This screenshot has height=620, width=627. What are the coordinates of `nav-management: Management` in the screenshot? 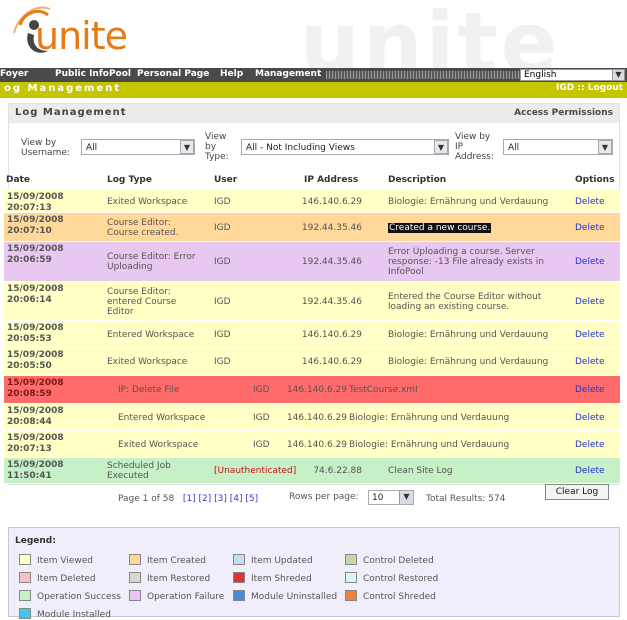 It's located at (288, 74).